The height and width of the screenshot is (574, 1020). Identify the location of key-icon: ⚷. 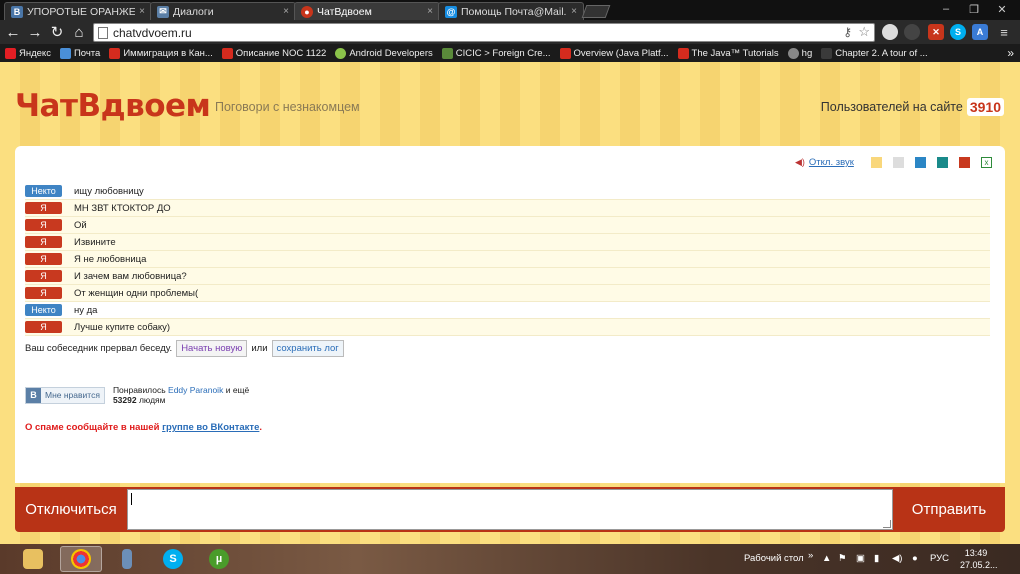
(847, 32).